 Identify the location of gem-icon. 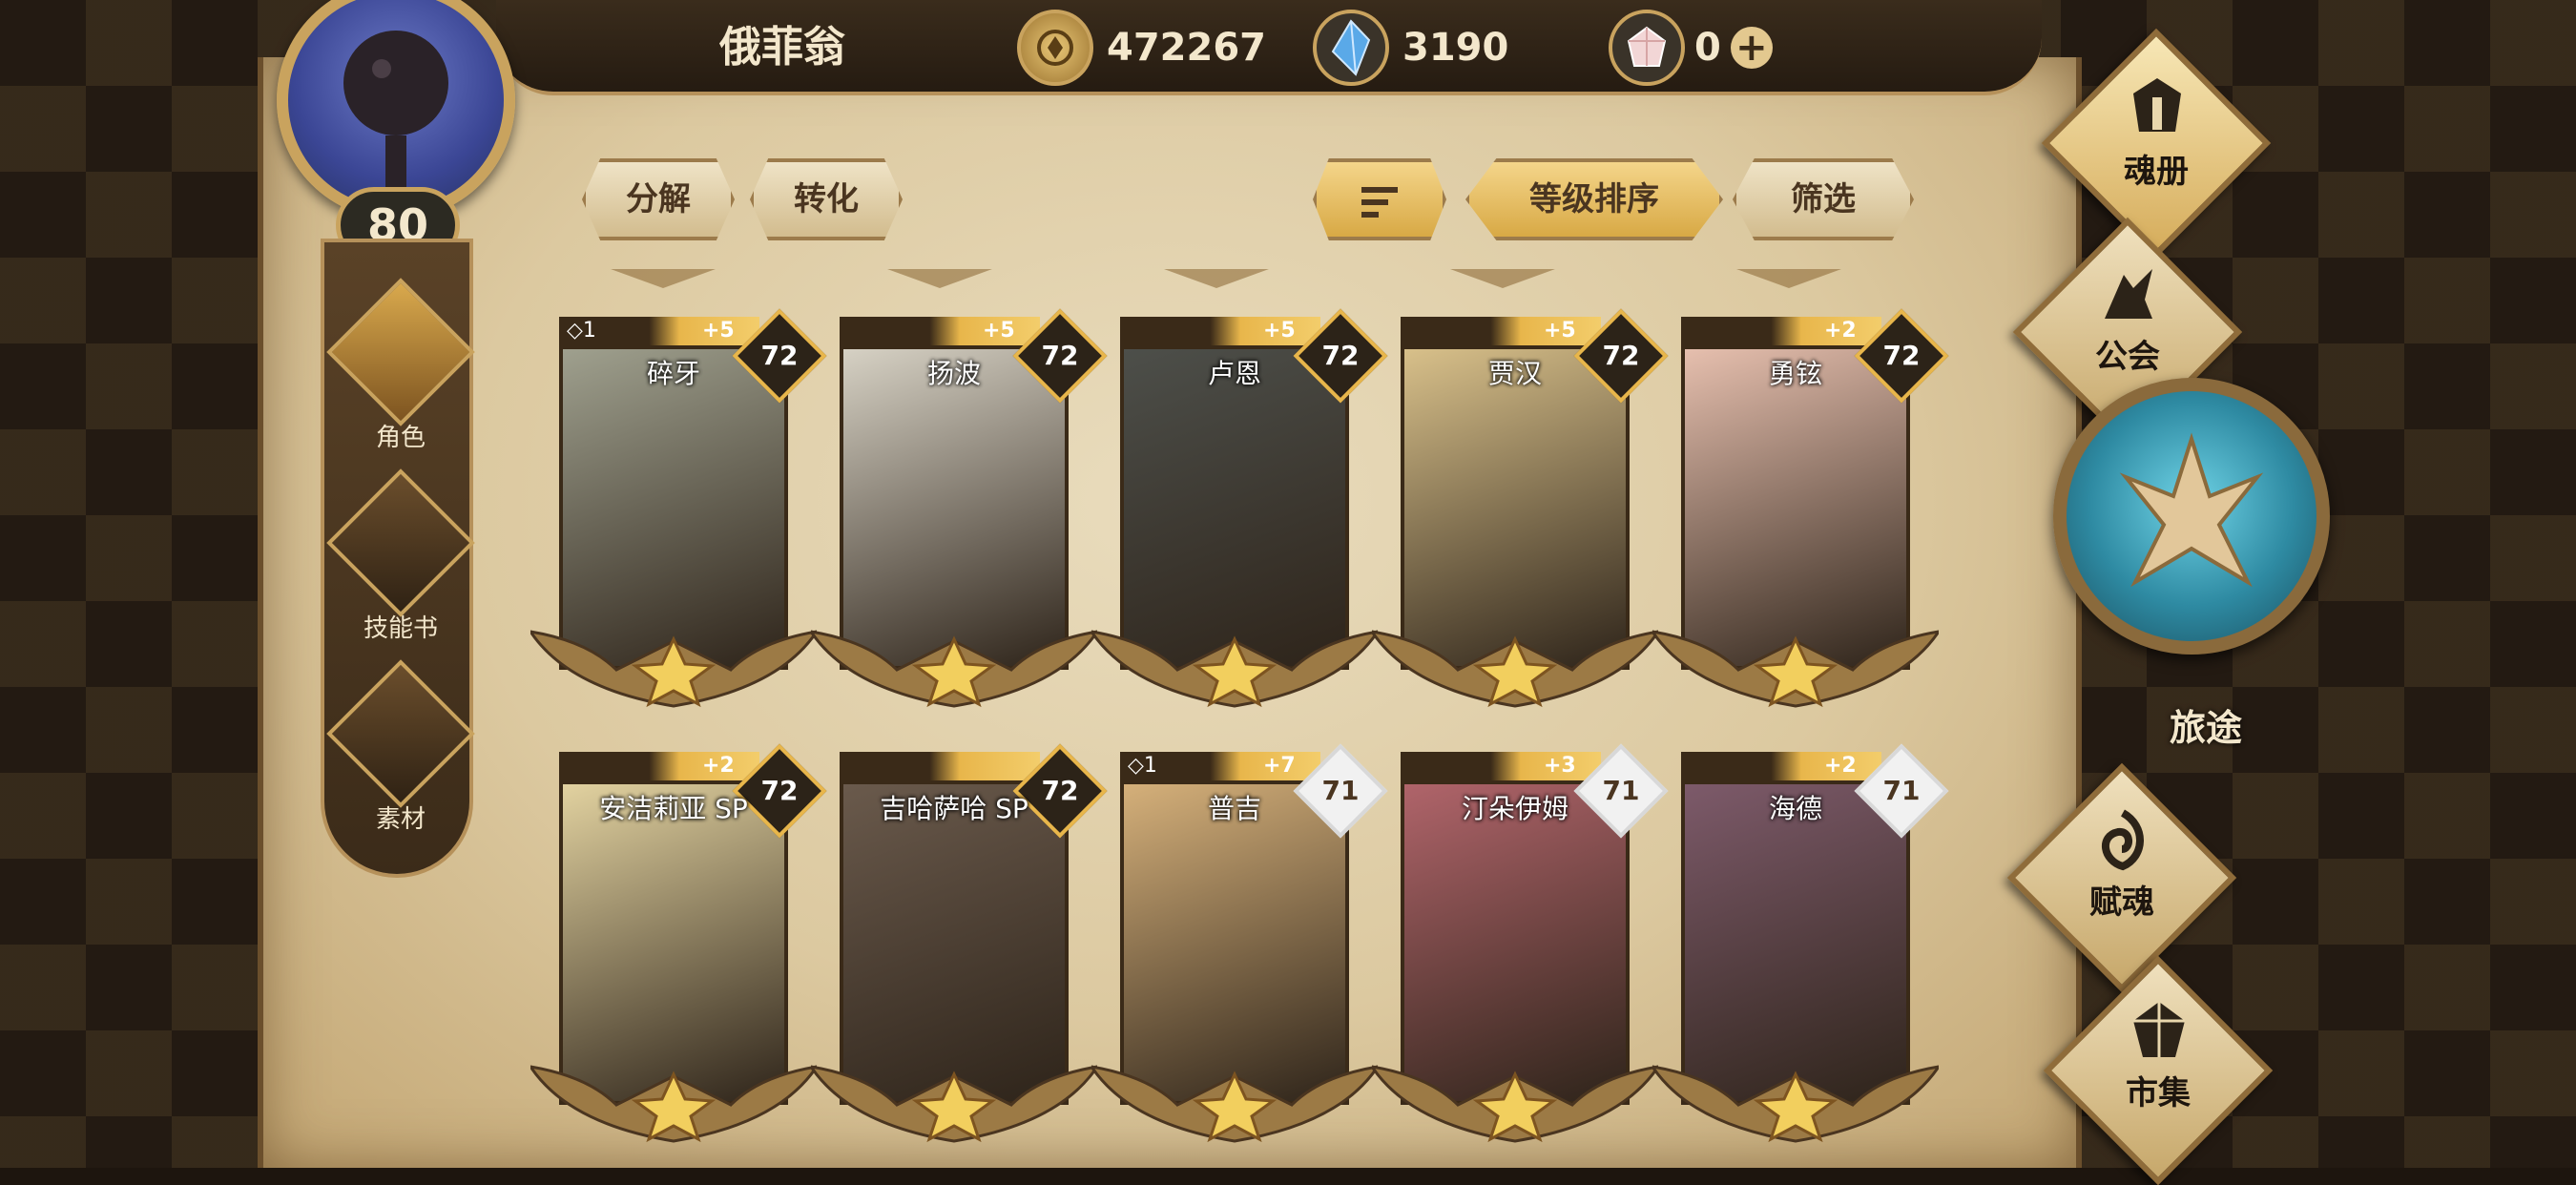
(2159, 1030).